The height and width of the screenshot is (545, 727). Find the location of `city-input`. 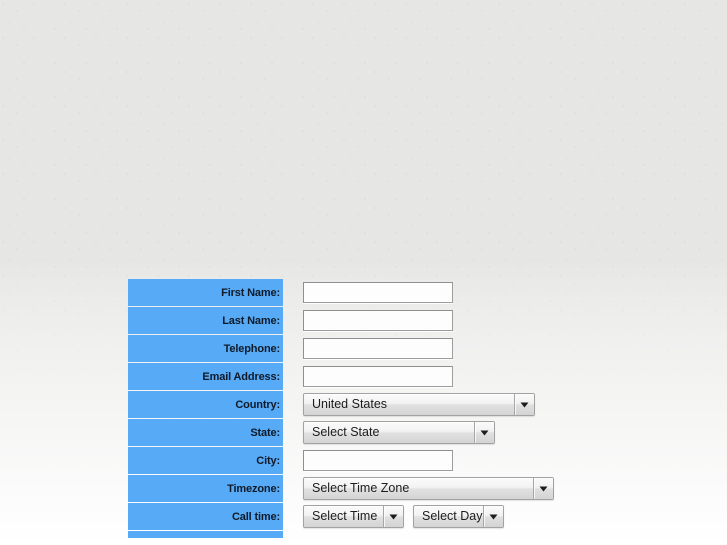

city-input is located at coordinates (378, 460).